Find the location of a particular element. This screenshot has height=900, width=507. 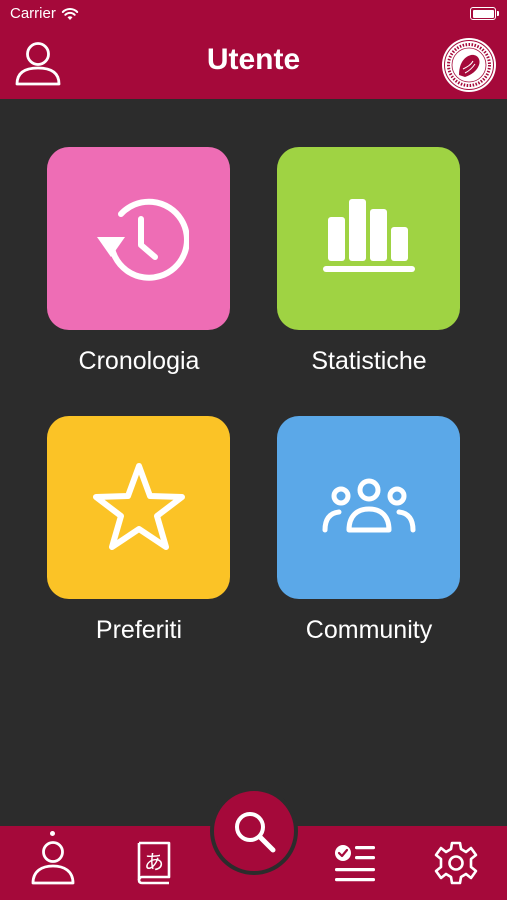

tile-label-community: Community is located at coordinates (369, 630).